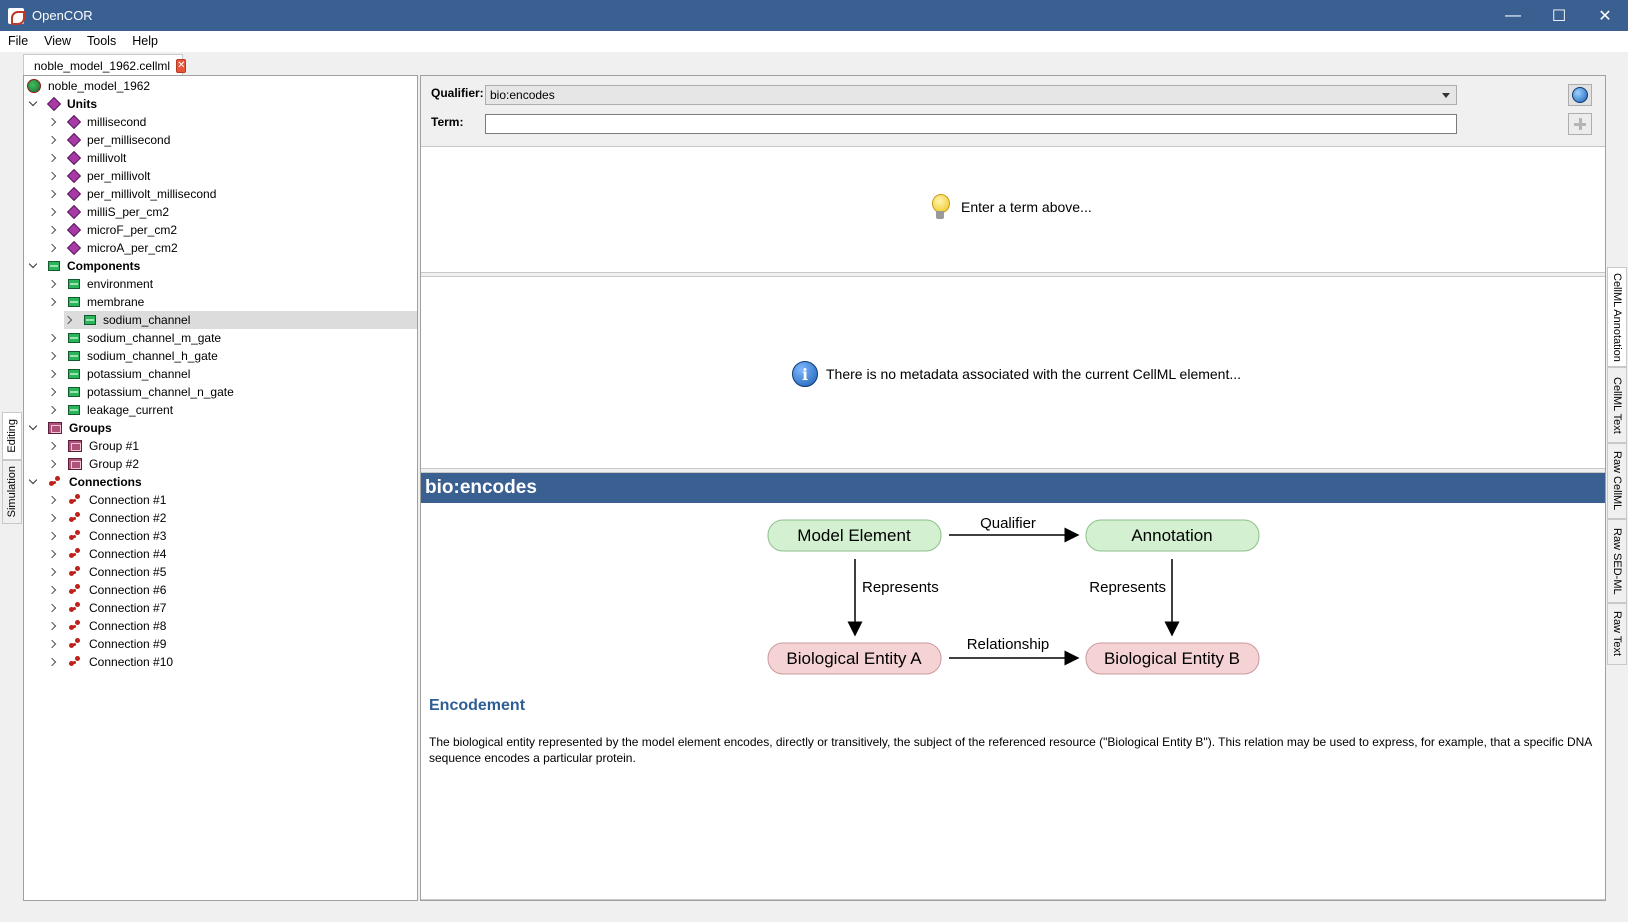 The height and width of the screenshot is (922, 1628). What do you see at coordinates (220, 446) in the screenshot?
I see `tree-item-group: Group #1` at bounding box center [220, 446].